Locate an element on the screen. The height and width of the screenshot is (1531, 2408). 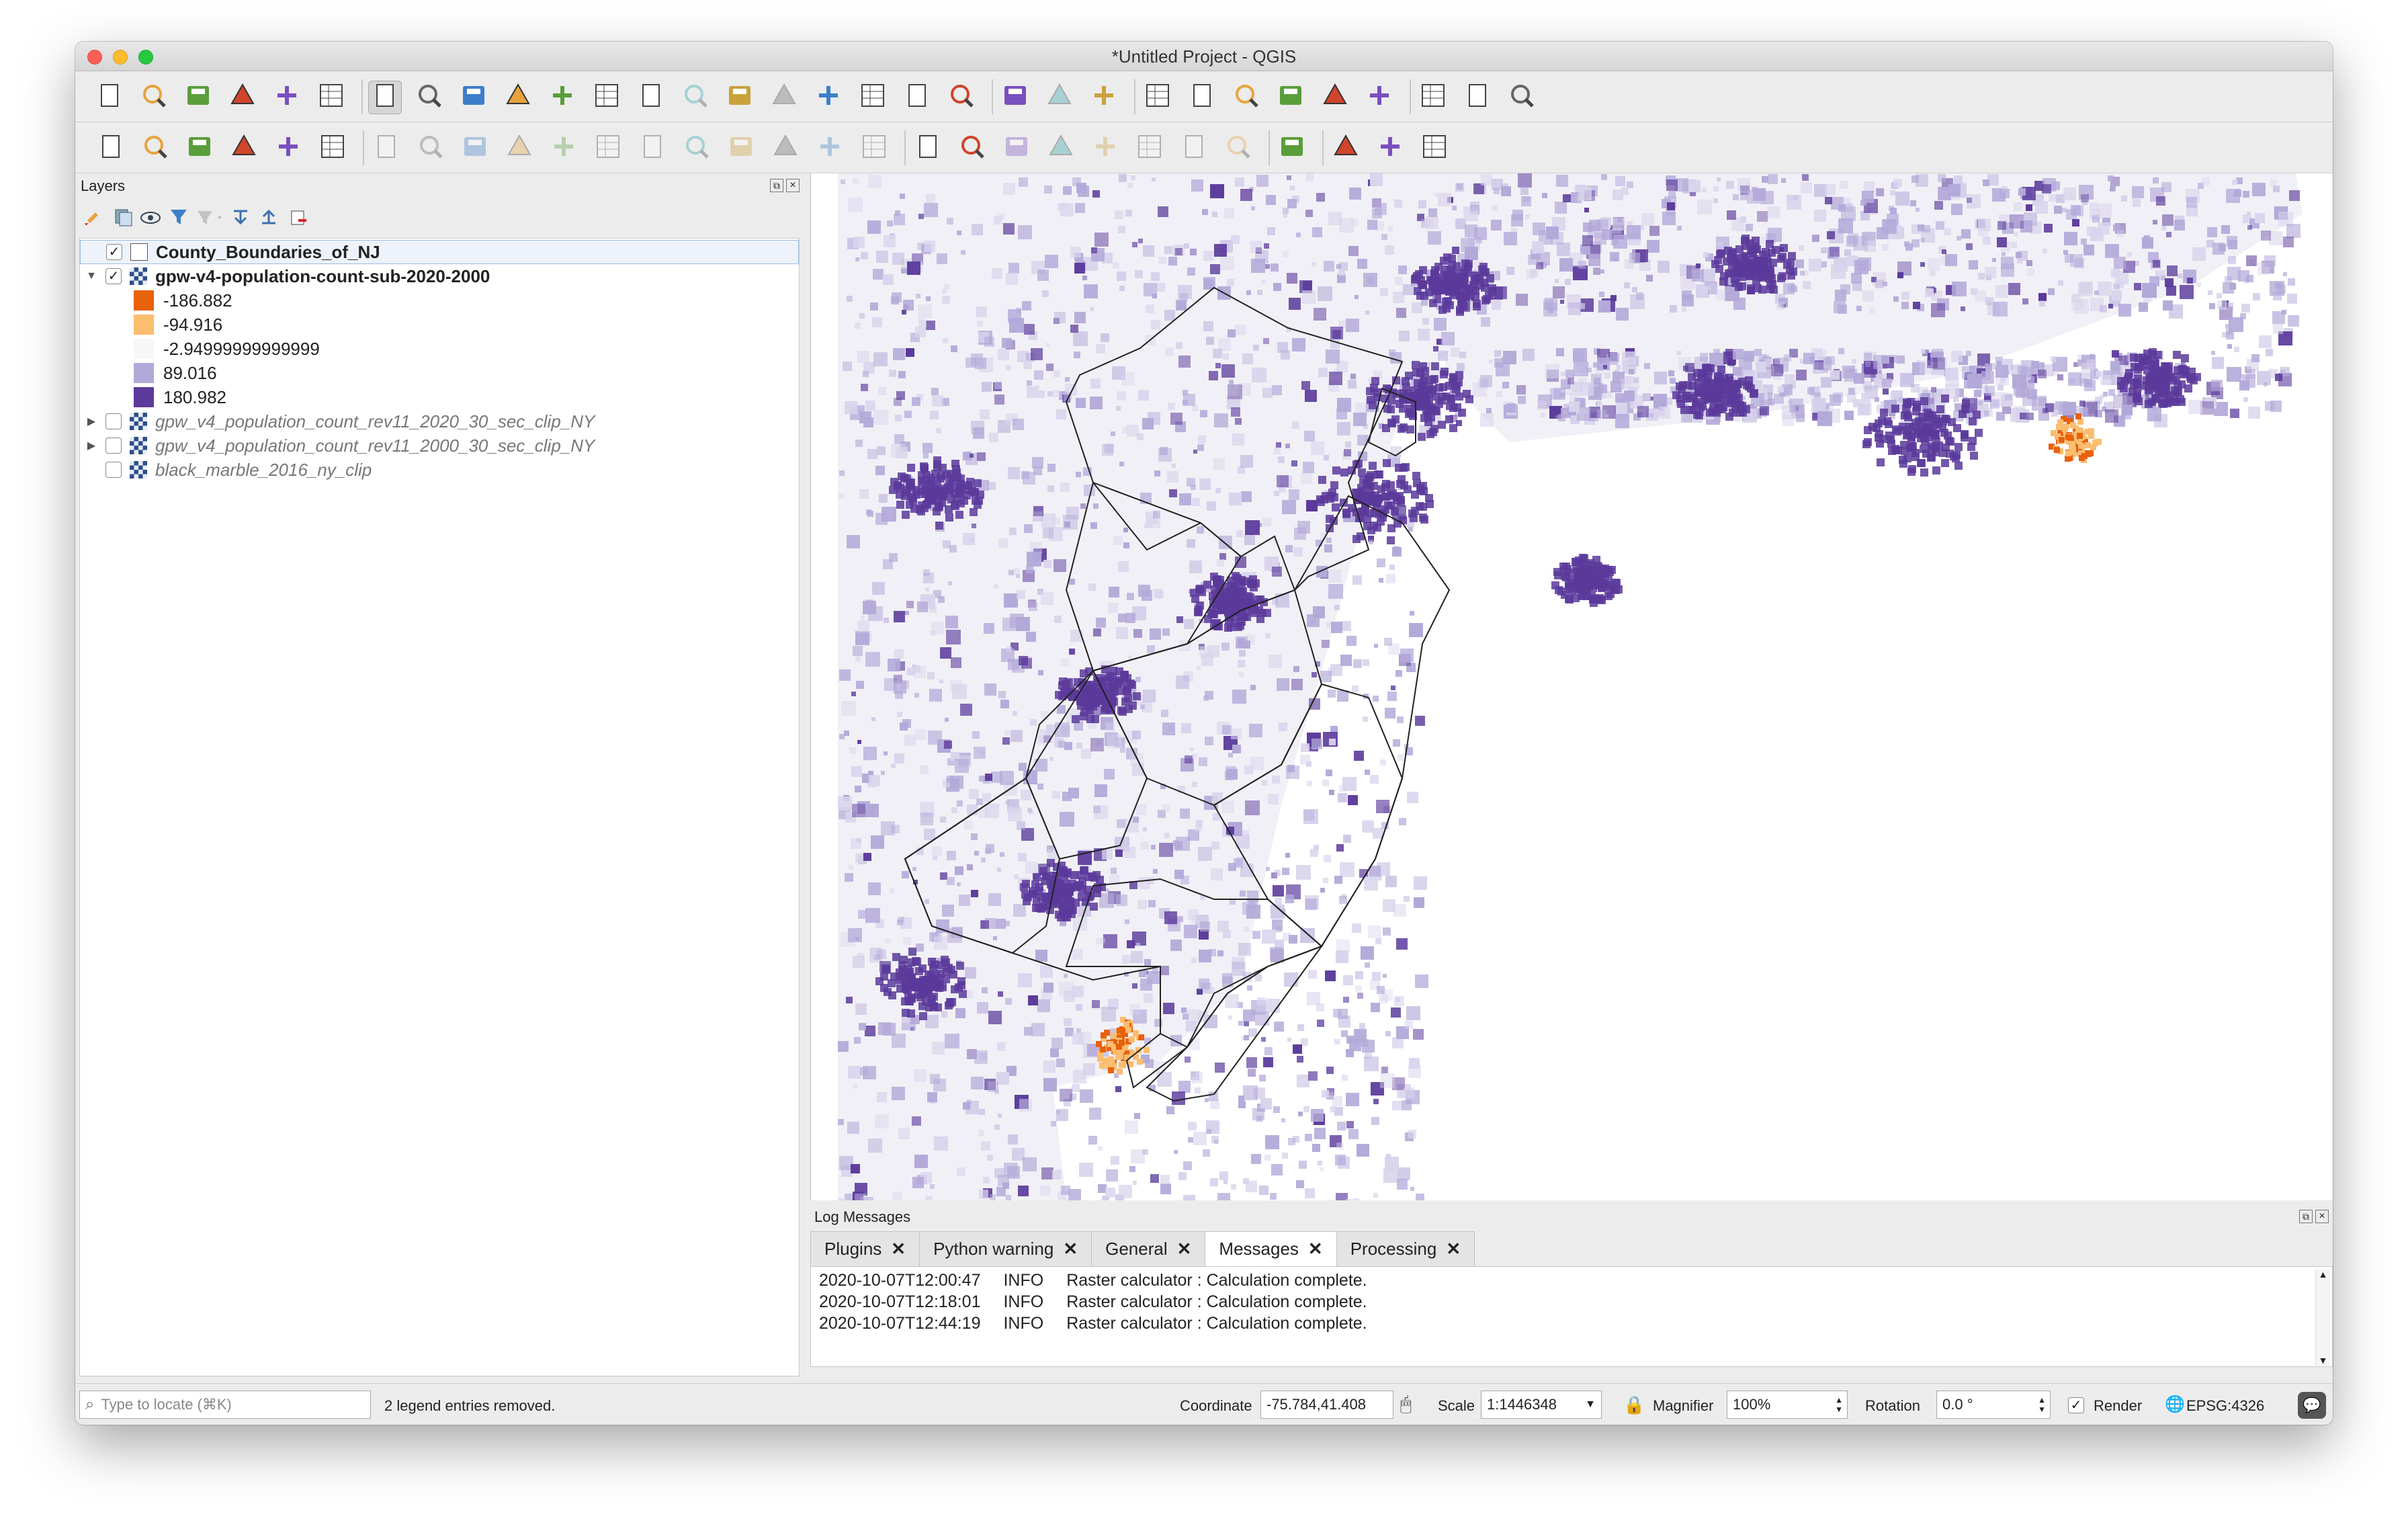
vertex-tool-button is located at coordinates (563, 148).